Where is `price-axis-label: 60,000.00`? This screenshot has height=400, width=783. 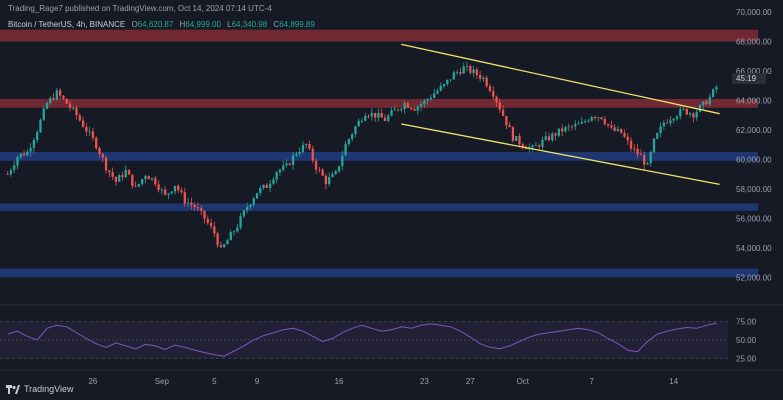 price-axis-label: 60,000.00 is located at coordinates (754, 159).